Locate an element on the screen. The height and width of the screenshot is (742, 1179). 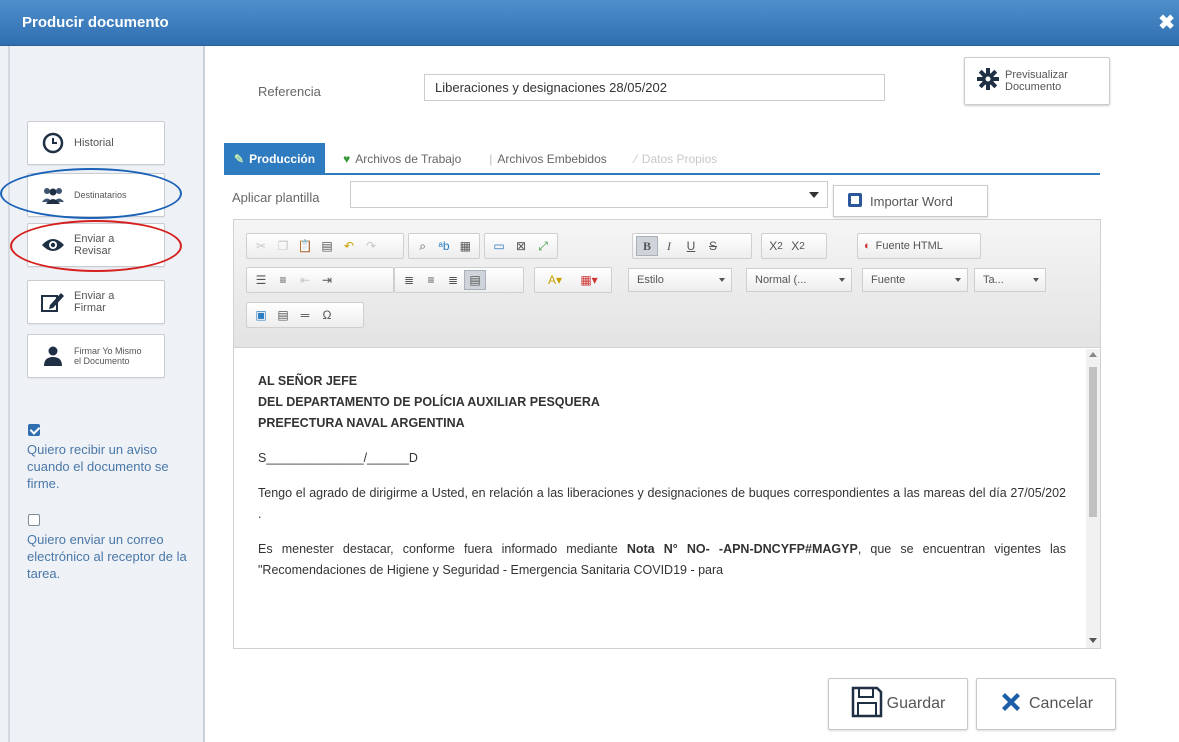
italic-icon: I is located at coordinates (669, 246).